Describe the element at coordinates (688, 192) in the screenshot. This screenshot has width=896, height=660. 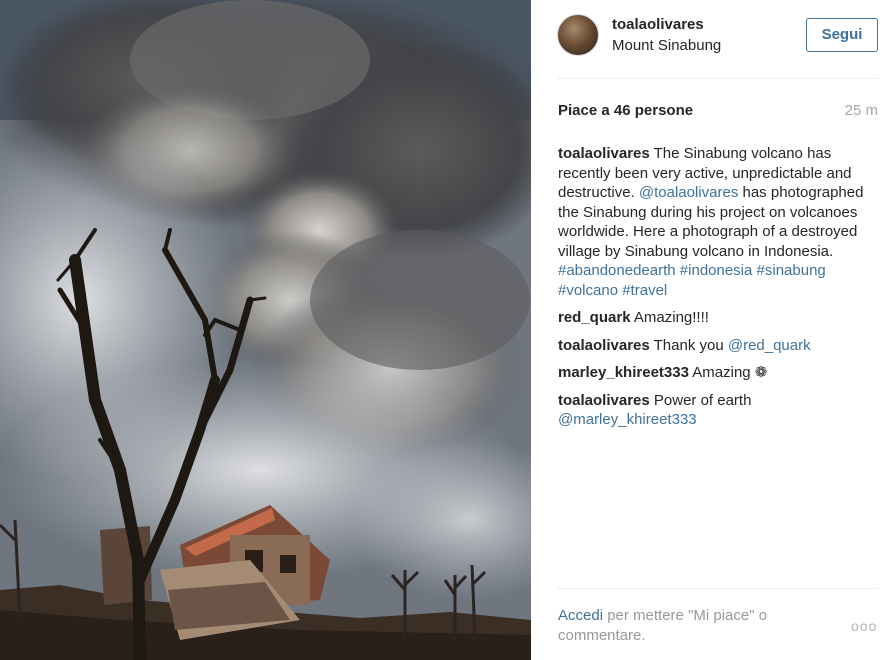
I see `comment-link: @toalaolivares` at that location.